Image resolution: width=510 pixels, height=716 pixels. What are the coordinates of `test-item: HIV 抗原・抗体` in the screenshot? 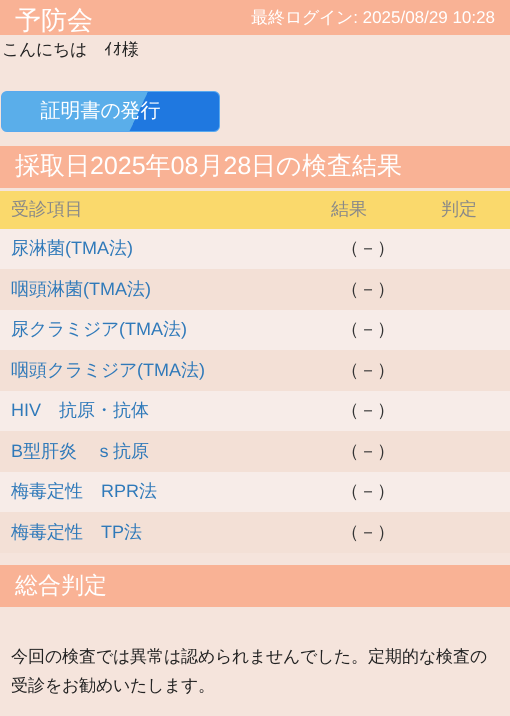 It's located at (80, 410).